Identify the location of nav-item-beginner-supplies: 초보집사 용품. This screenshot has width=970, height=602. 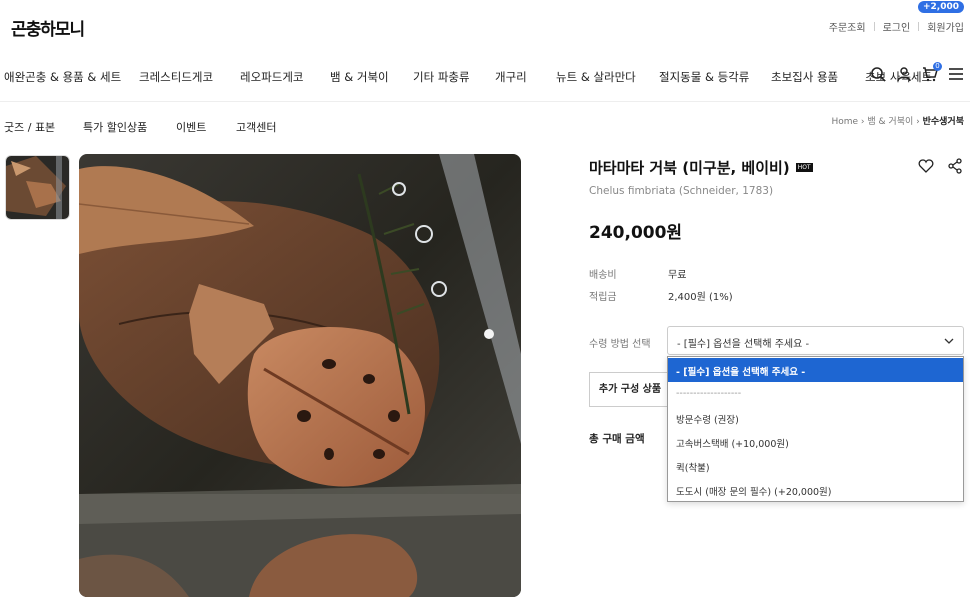
(804, 77).